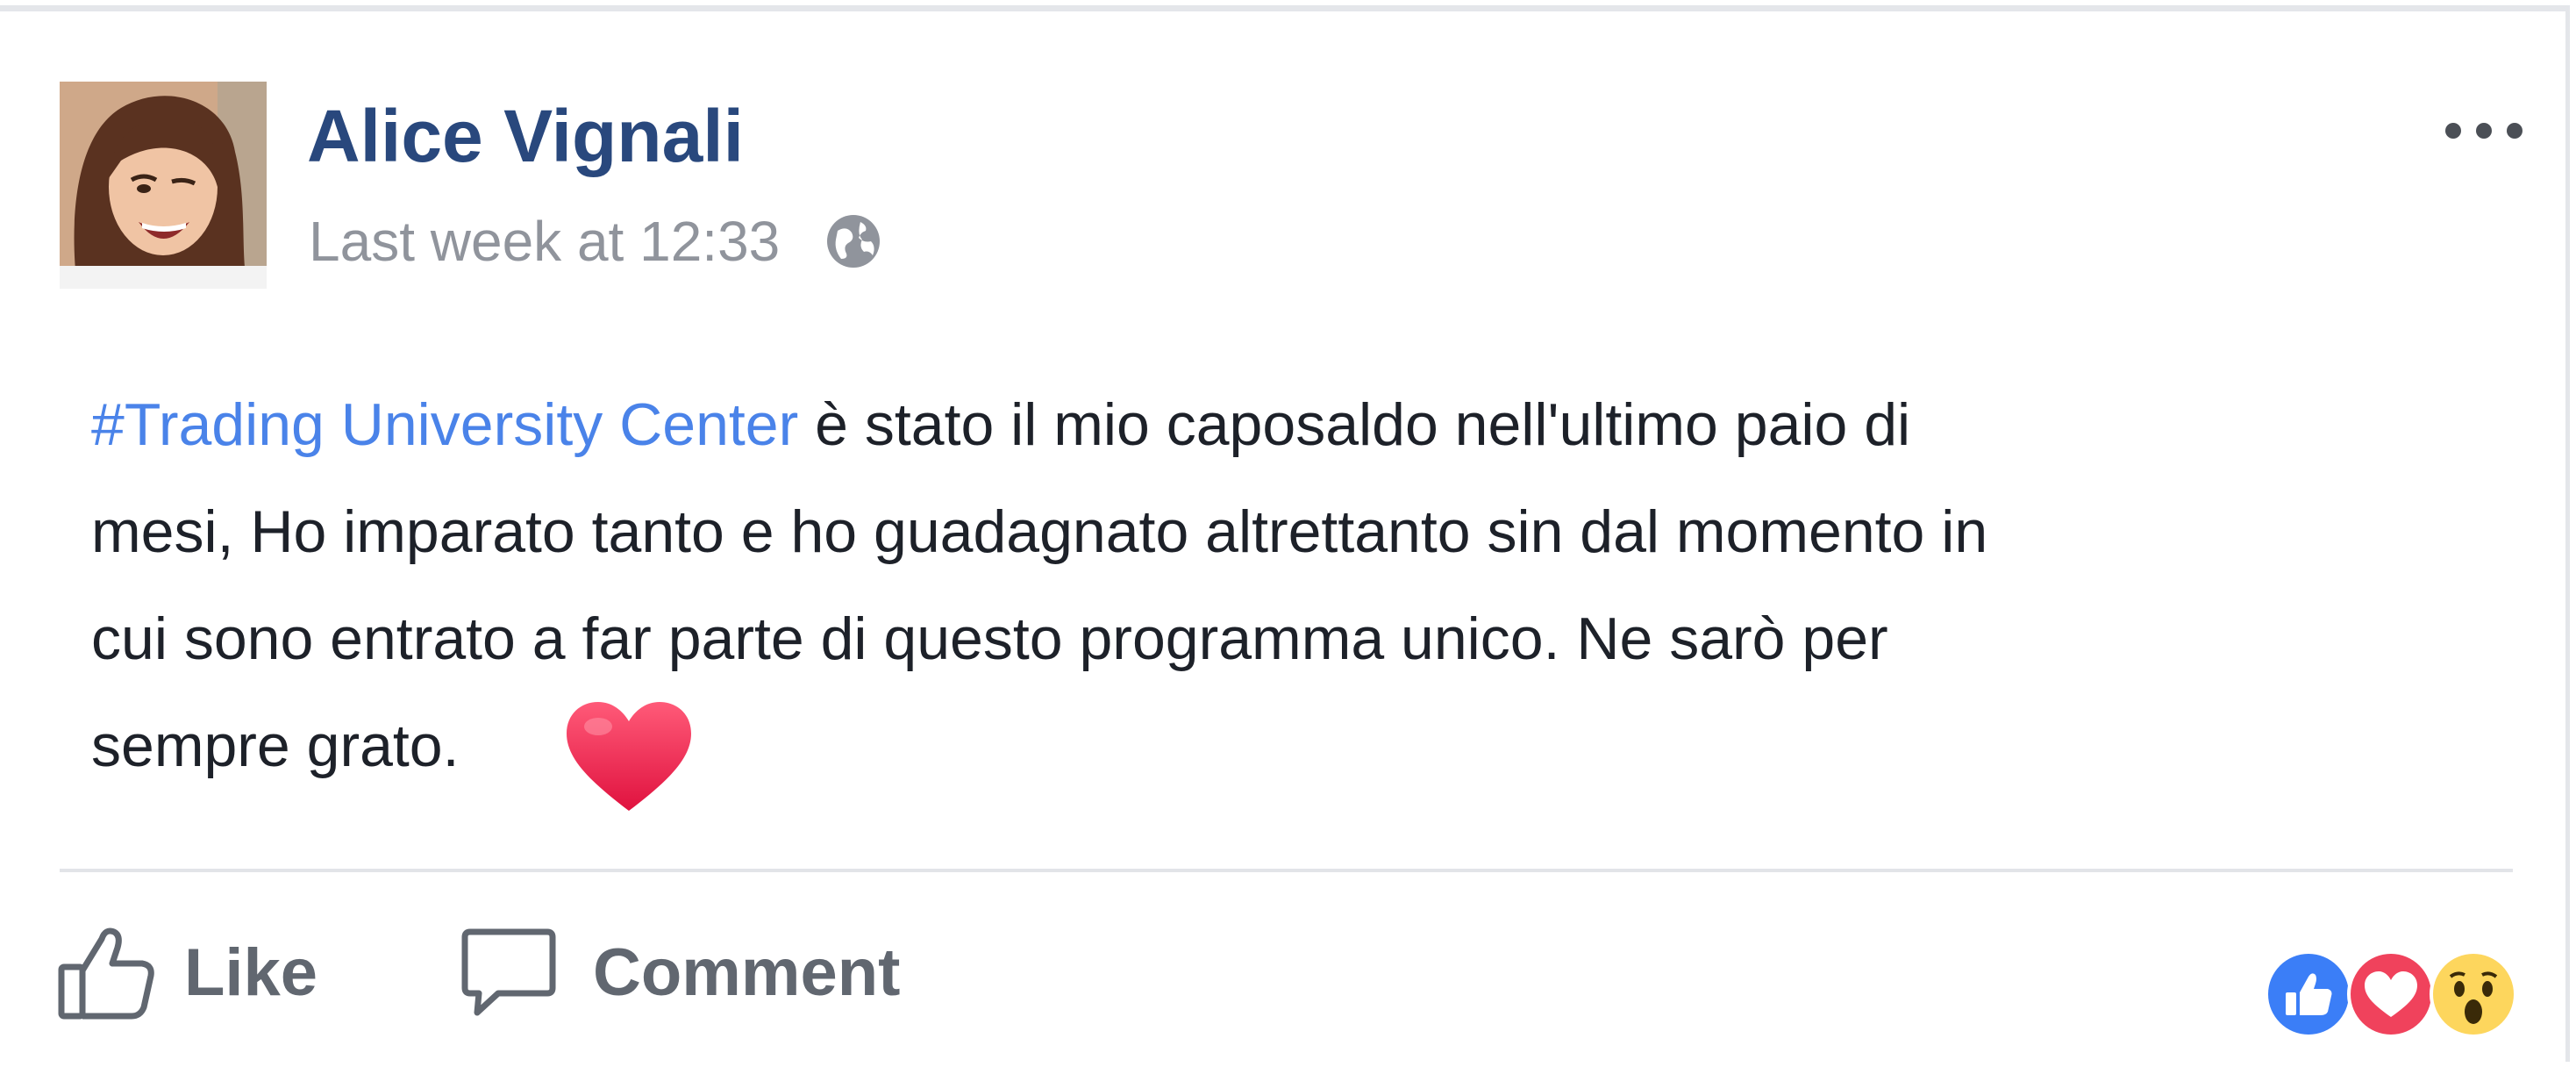  I want to click on actions-divider, so click(1287, 871).